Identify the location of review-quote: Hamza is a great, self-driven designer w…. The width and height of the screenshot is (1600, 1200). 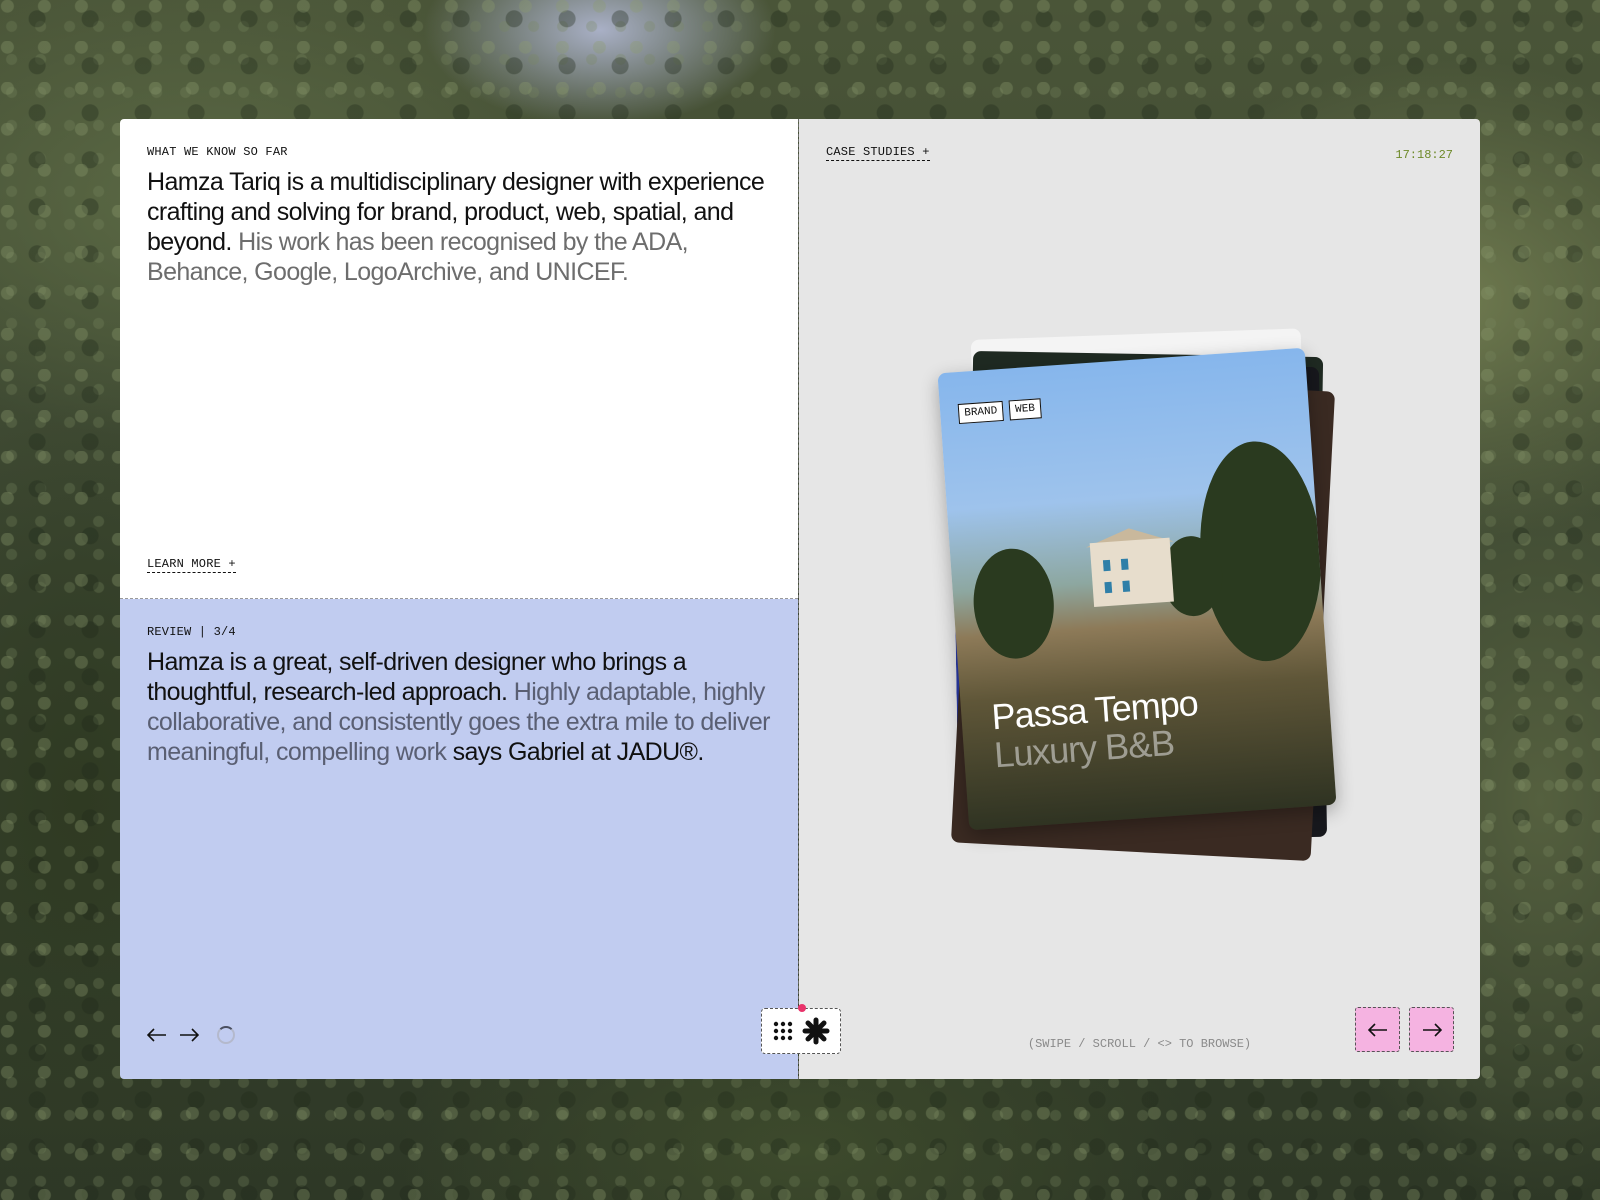
(459, 707).